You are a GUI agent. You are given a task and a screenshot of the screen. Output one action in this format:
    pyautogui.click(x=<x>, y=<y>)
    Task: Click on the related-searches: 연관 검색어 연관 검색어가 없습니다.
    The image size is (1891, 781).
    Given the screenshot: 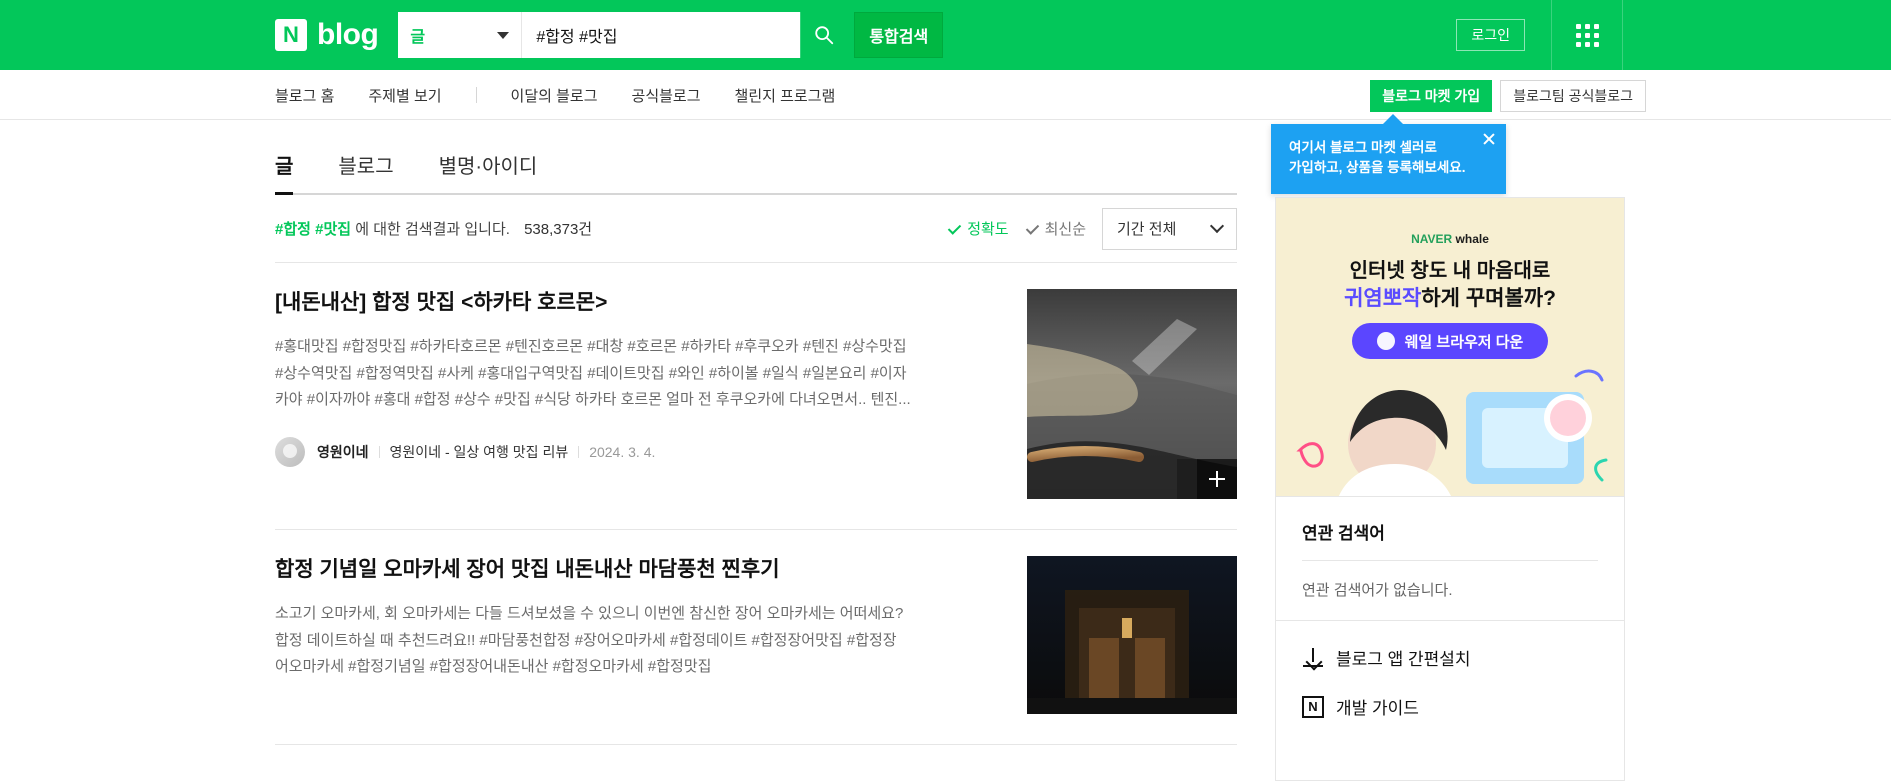 What is the action you would take?
    pyautogui.click(x=1450, y=559)
    